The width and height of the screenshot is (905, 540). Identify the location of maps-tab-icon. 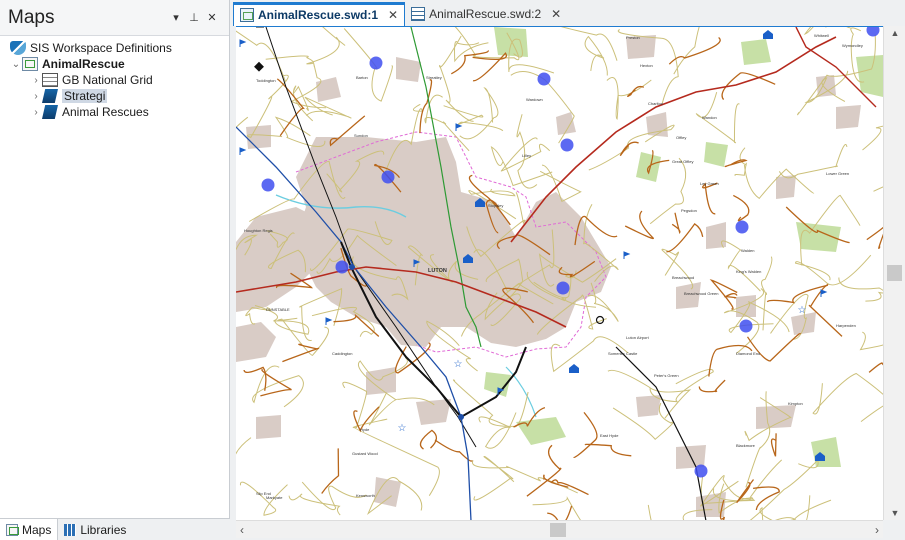
(12, 530).